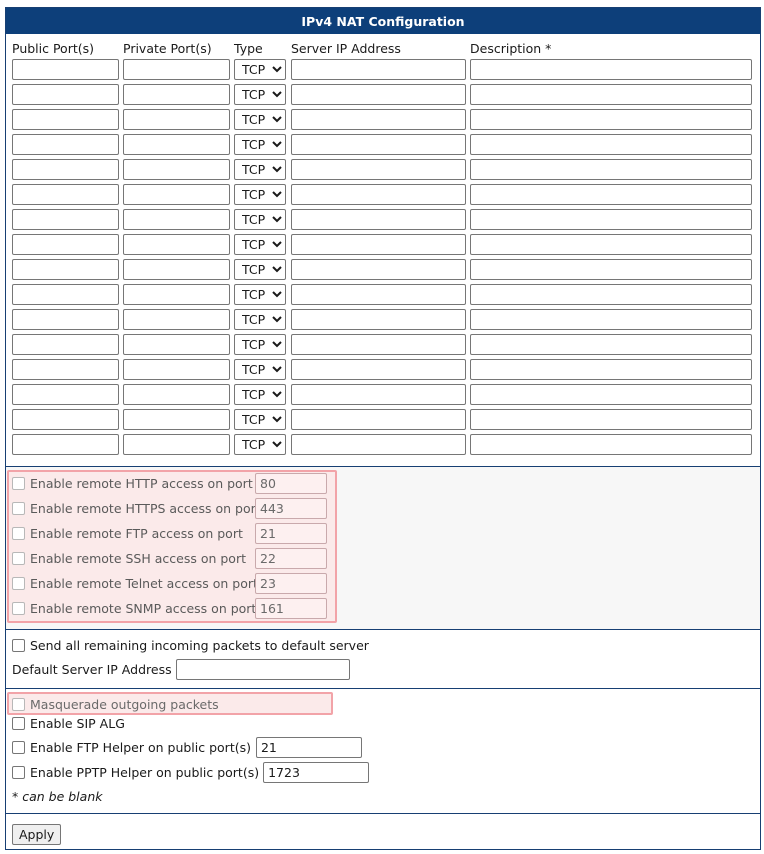 This screenshot has height=854, width=764. Describe the element at coordinates (308, 747) in the screenshot. I see `ftp-helper-input` at that location.